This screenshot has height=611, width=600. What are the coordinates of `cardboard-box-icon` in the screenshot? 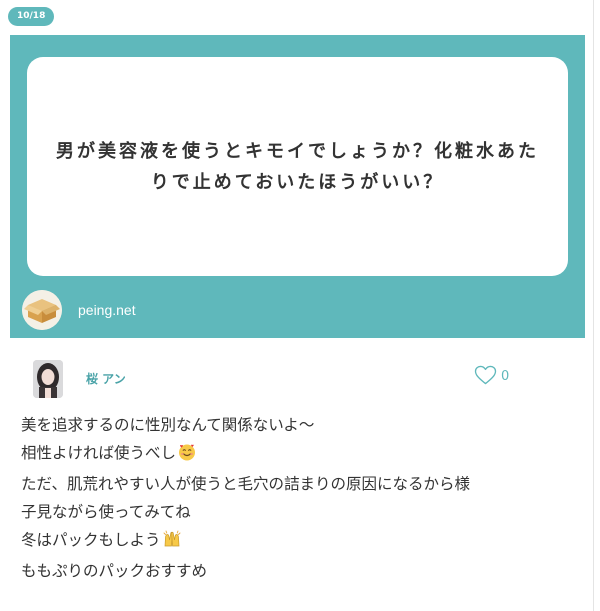 It's located at (42, 310).